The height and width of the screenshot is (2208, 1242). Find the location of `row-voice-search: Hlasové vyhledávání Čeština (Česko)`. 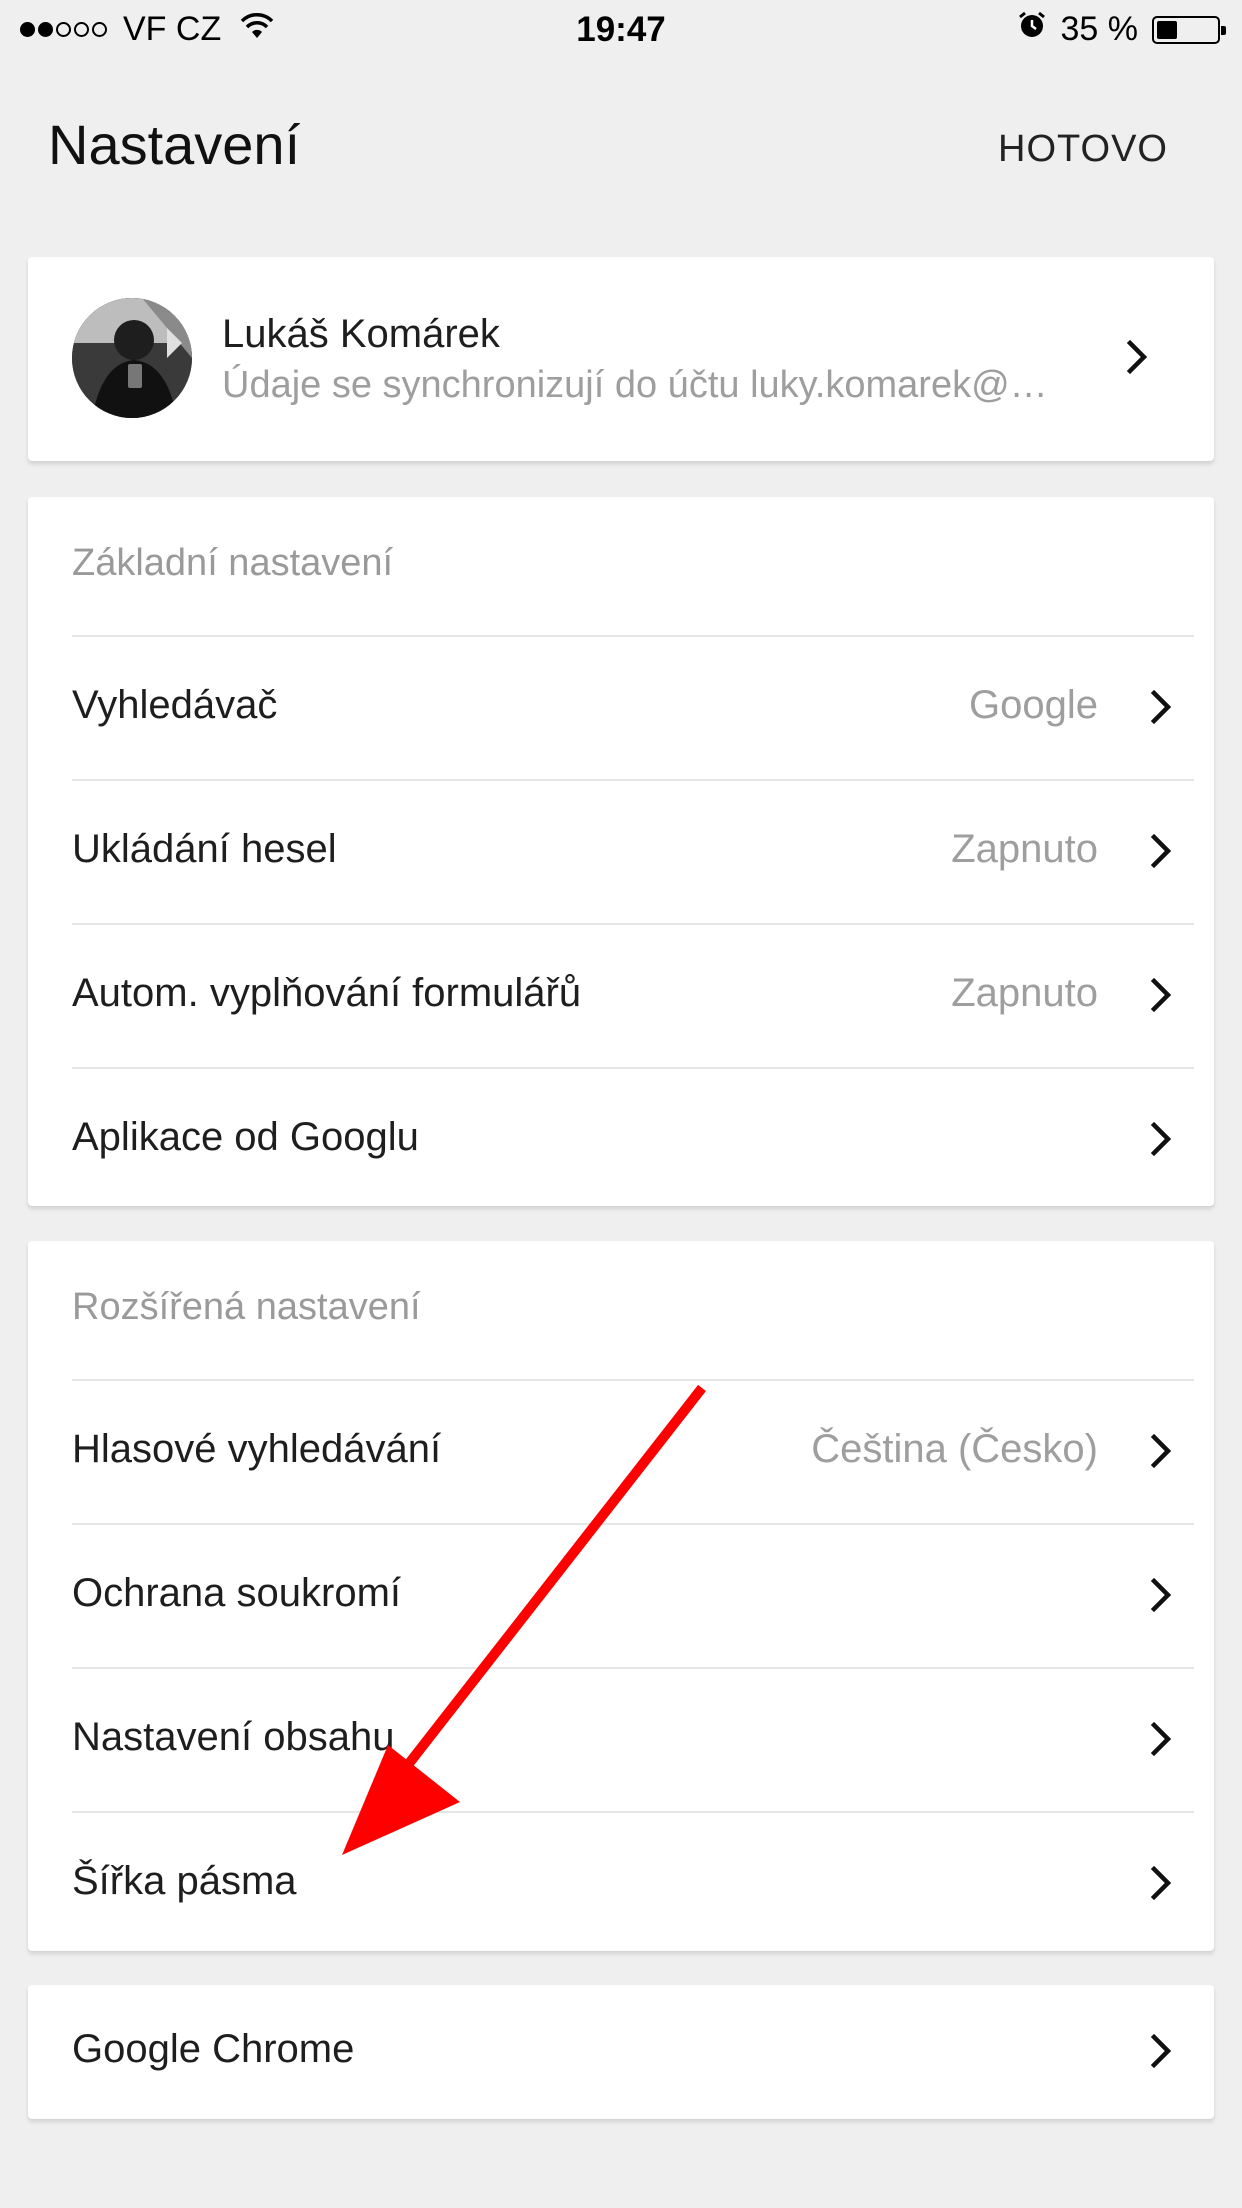

row-voice-search: Hlasové vyhledávání Čeština (Česko) is located at coordinates (633, 1451).